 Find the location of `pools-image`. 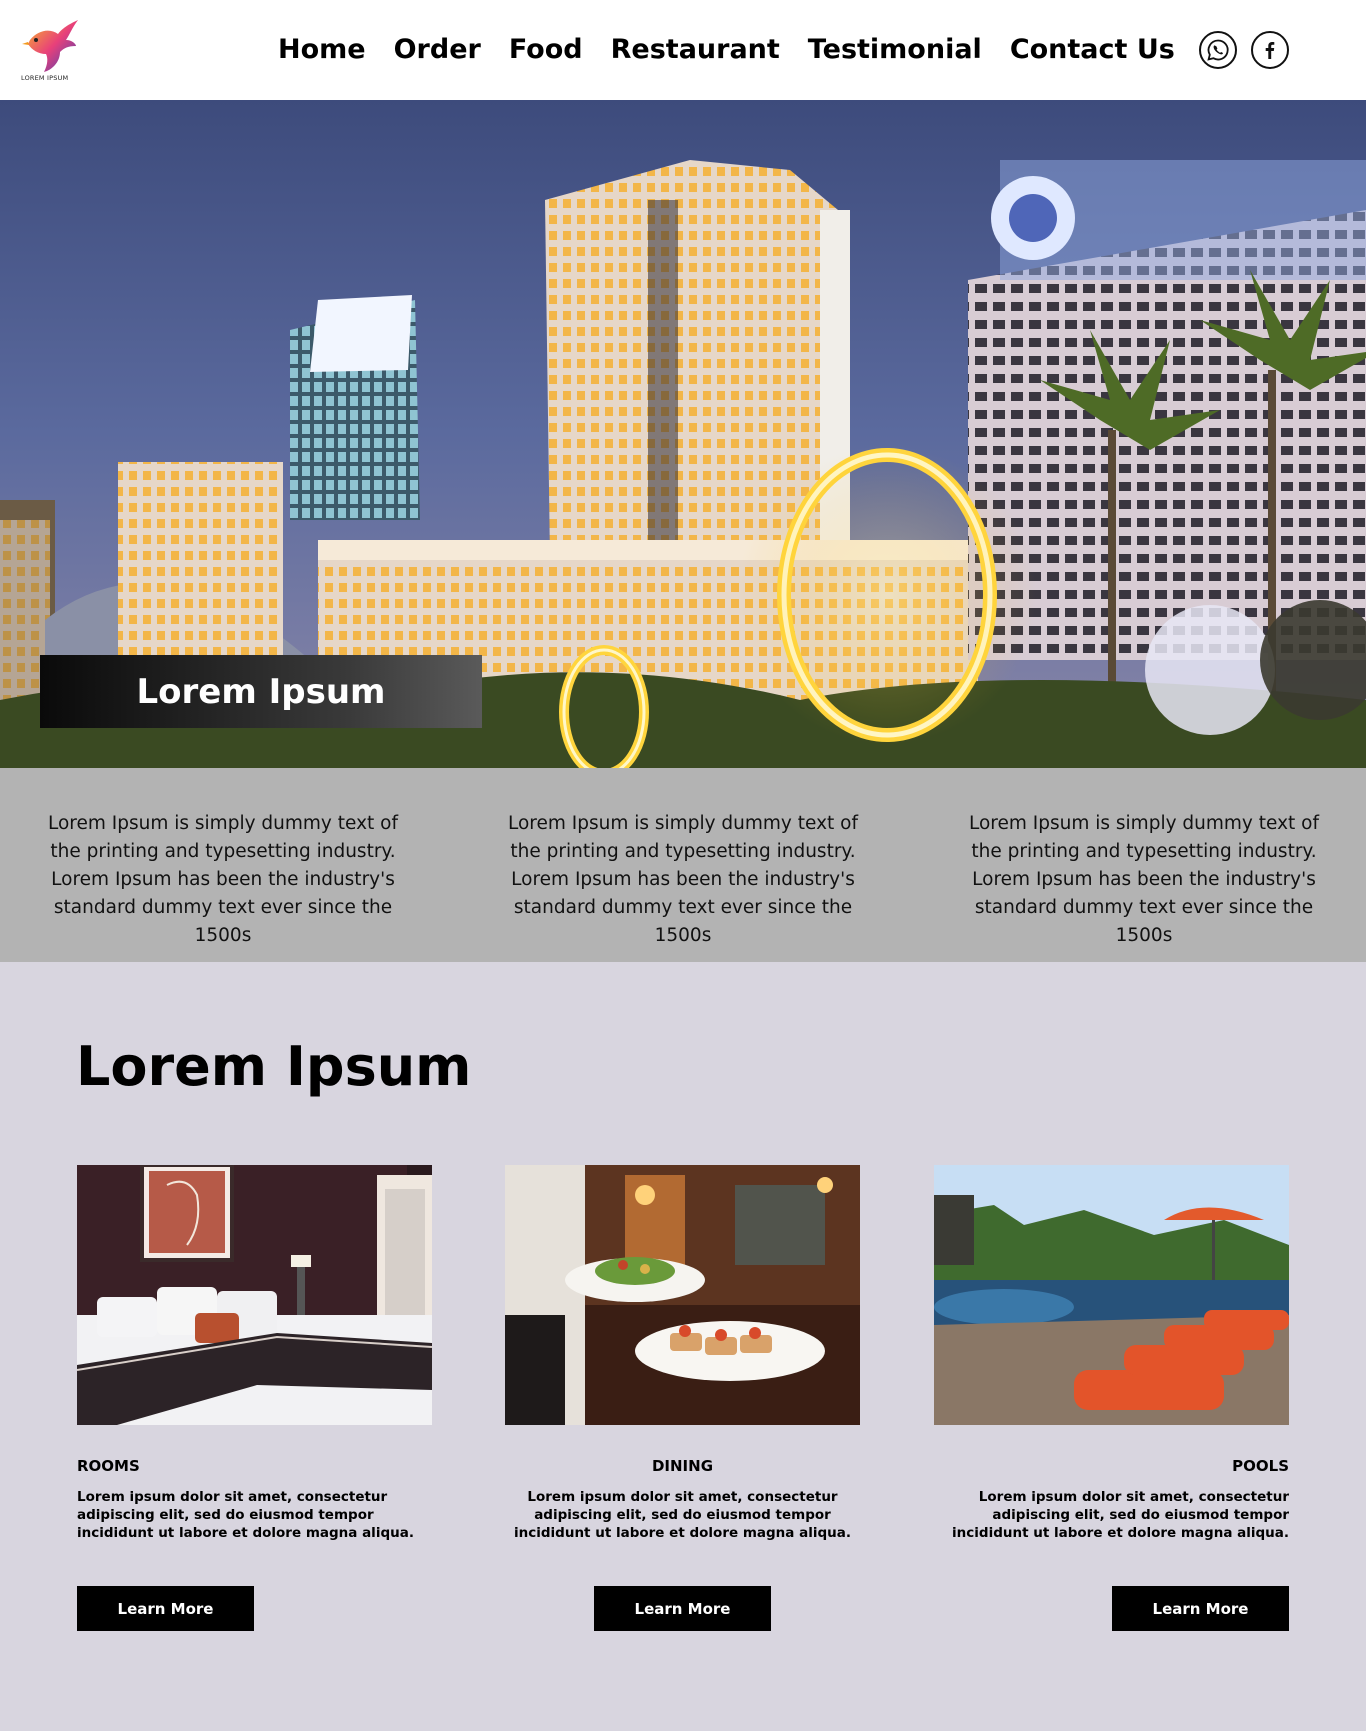

pools-image is located at coordinates (1111, 1295).